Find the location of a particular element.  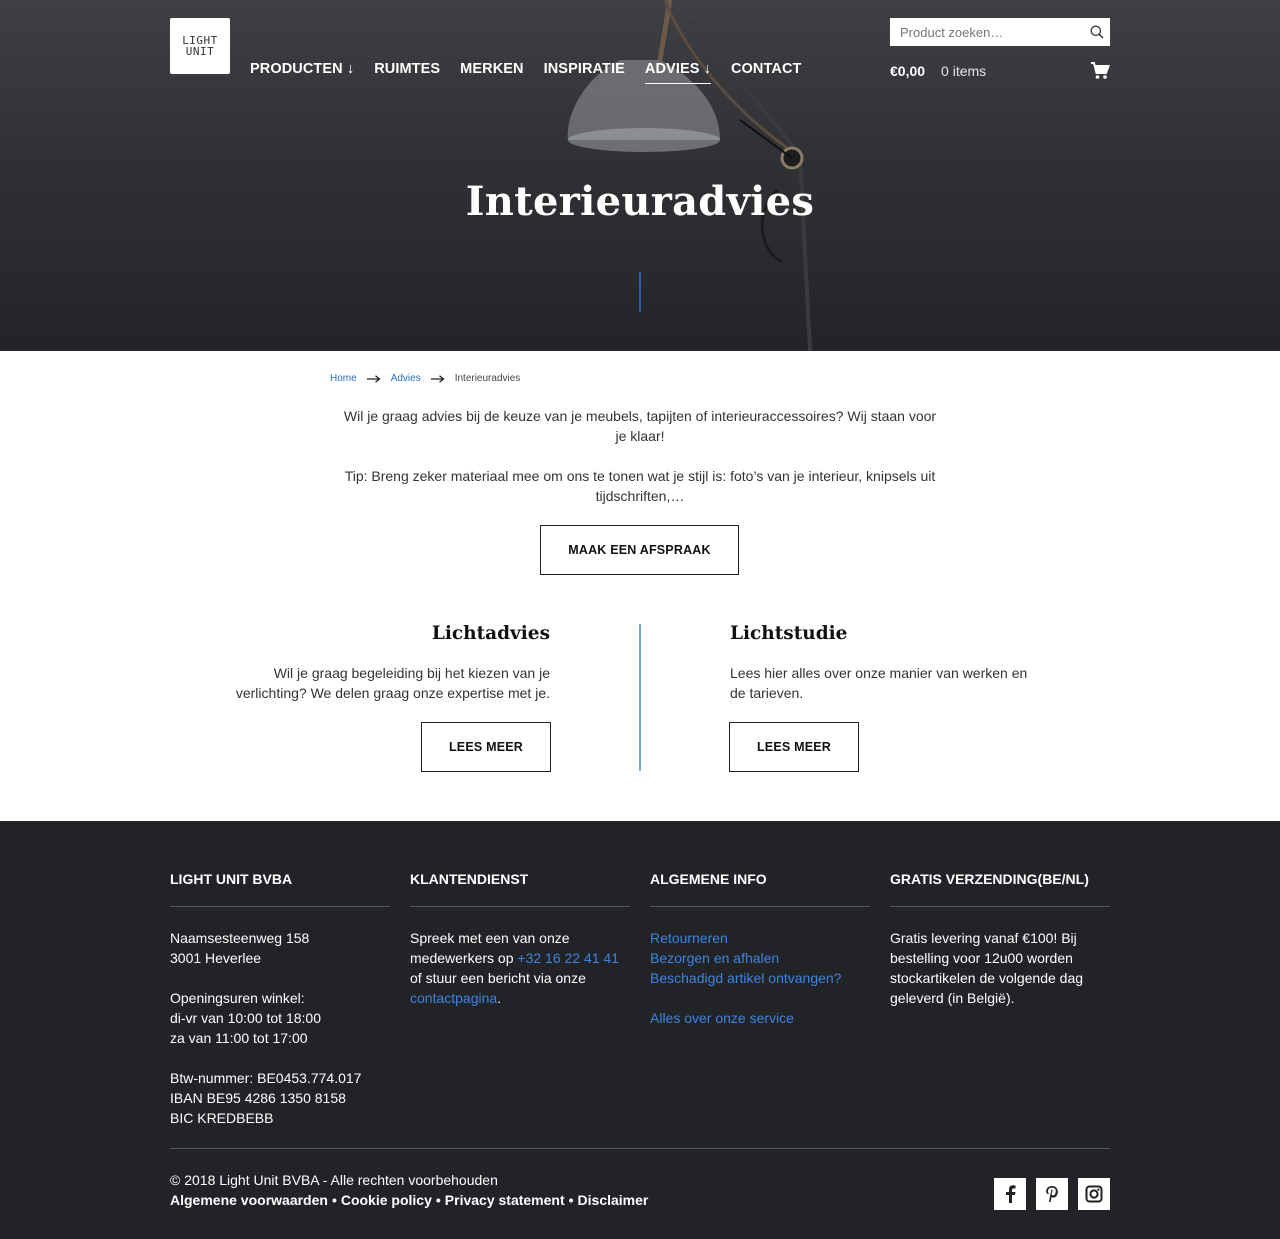

bic: BIC KREDBEBB is located at coordinates (222, 1118).